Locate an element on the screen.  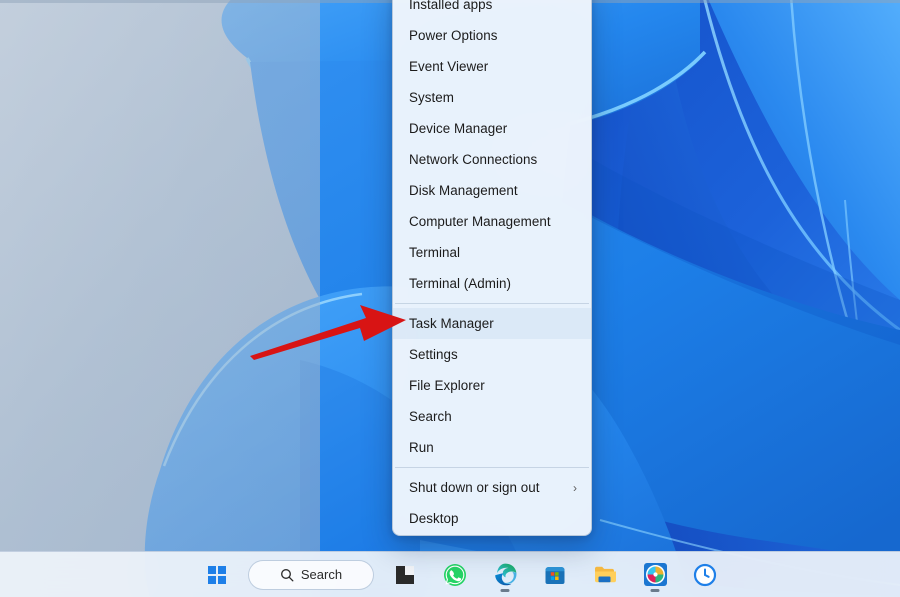
menu-item-installed-apps: Installed apps is located at coordinates (492, 10).